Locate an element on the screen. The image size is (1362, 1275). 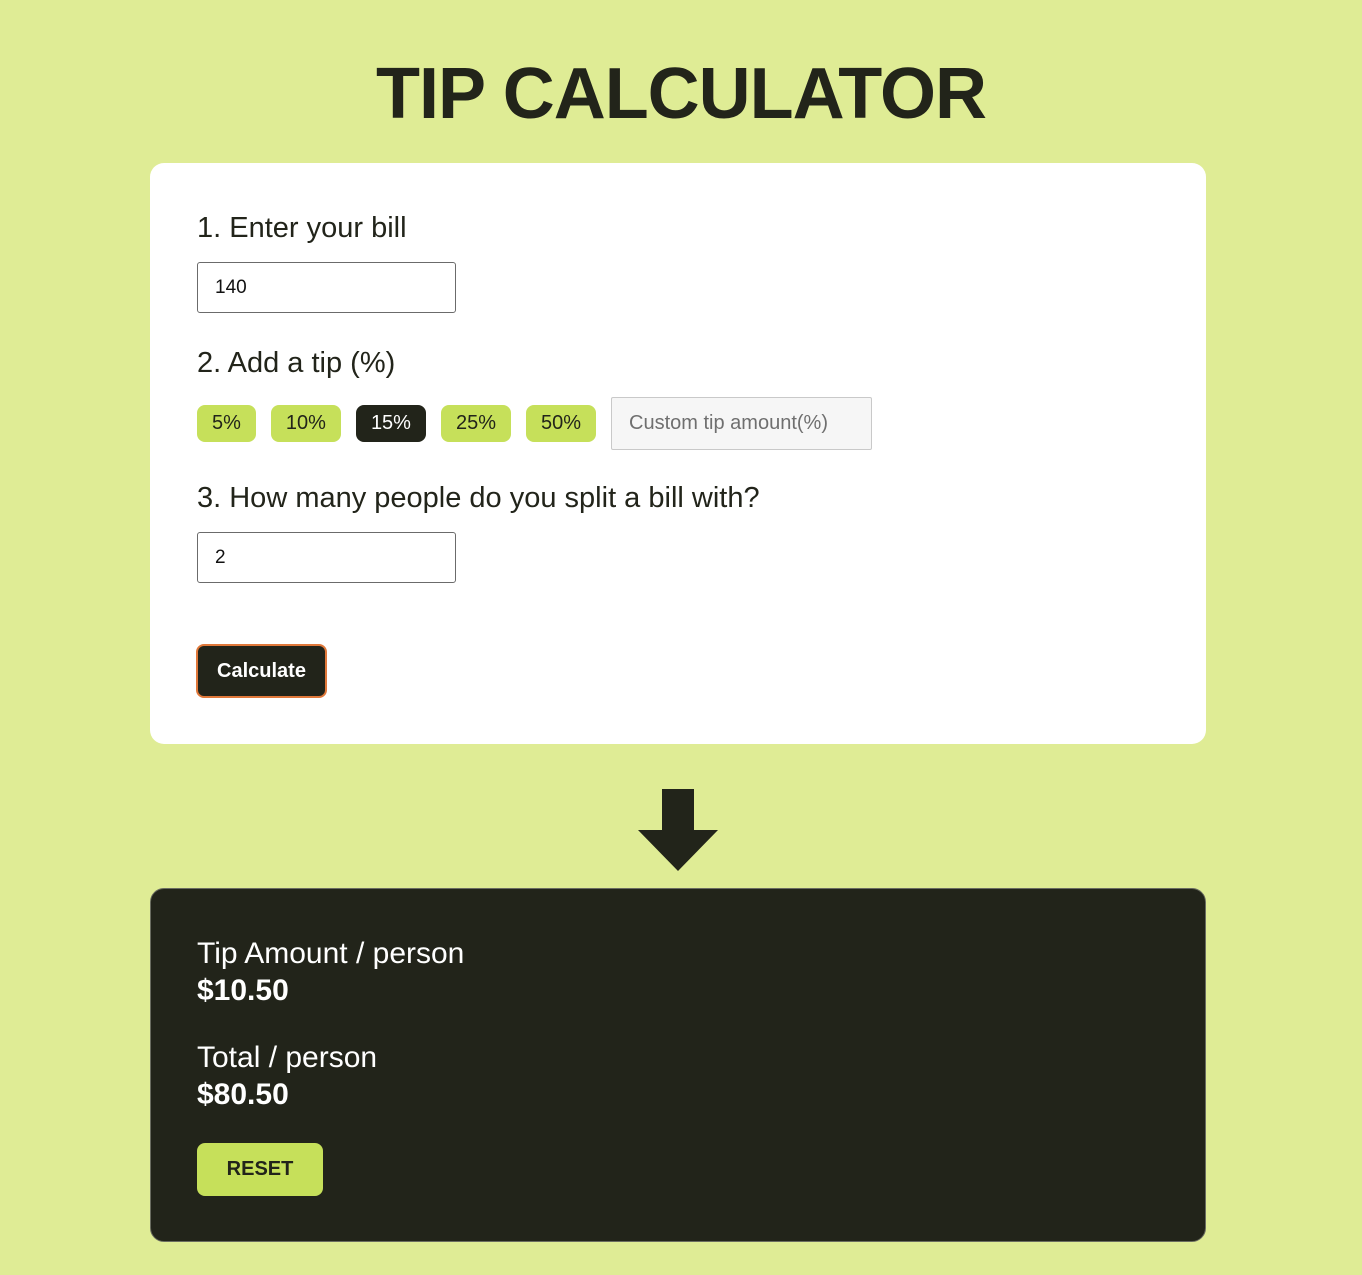
people-input is located at coordinates (326, 557).